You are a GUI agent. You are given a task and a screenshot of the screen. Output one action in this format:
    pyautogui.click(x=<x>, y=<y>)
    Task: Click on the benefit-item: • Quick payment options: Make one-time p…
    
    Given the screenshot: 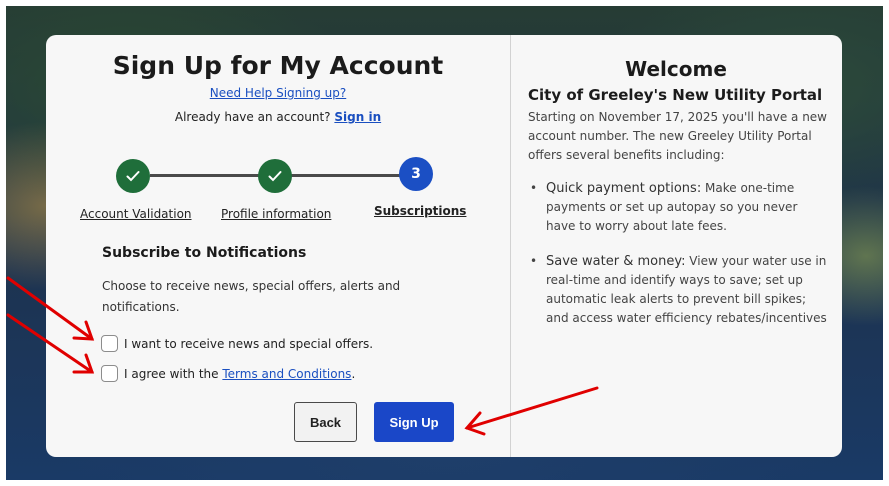 What is the action you would take?
    pyautogui.click(x=678, y=207)
    